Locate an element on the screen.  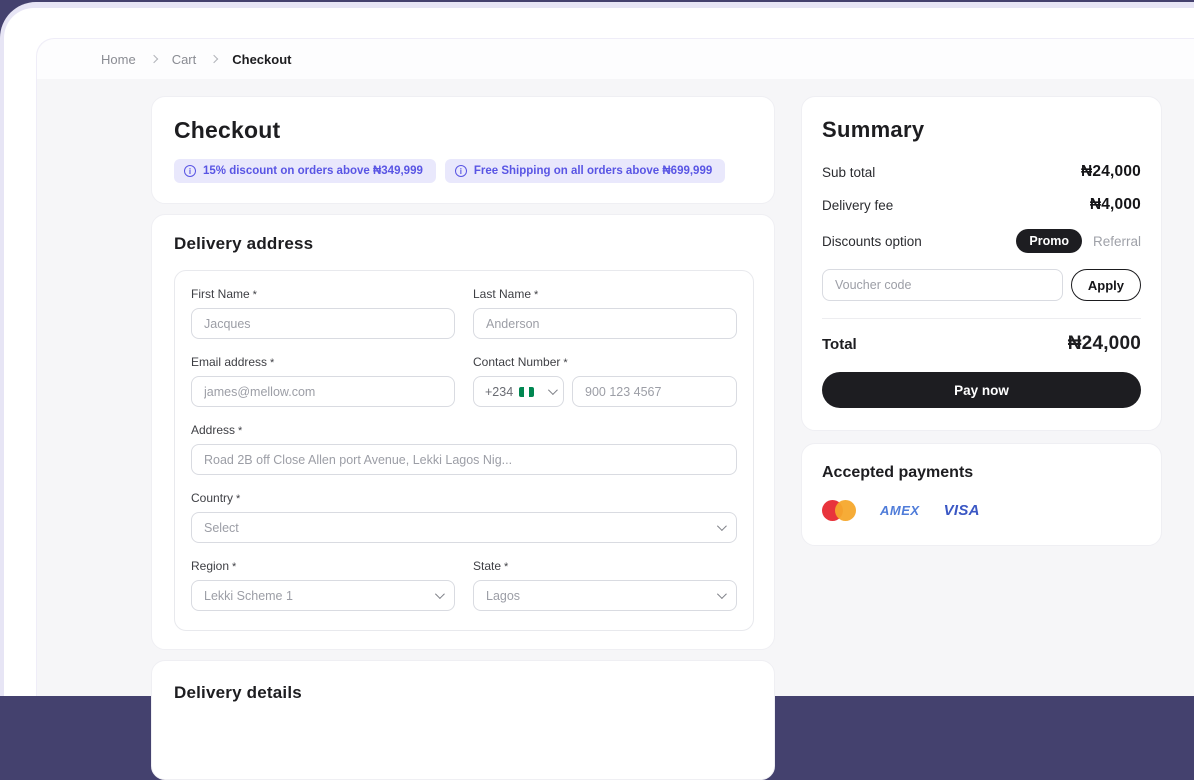
discounts-option-label: Discounts option is located at coordinates (872, 241).